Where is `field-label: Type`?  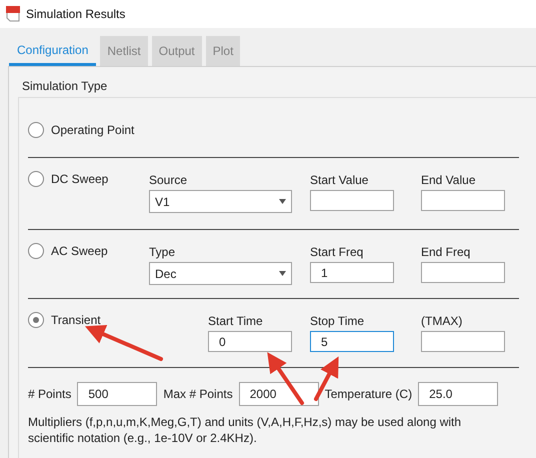 field-label: Type is located at coordinates (162, 252).